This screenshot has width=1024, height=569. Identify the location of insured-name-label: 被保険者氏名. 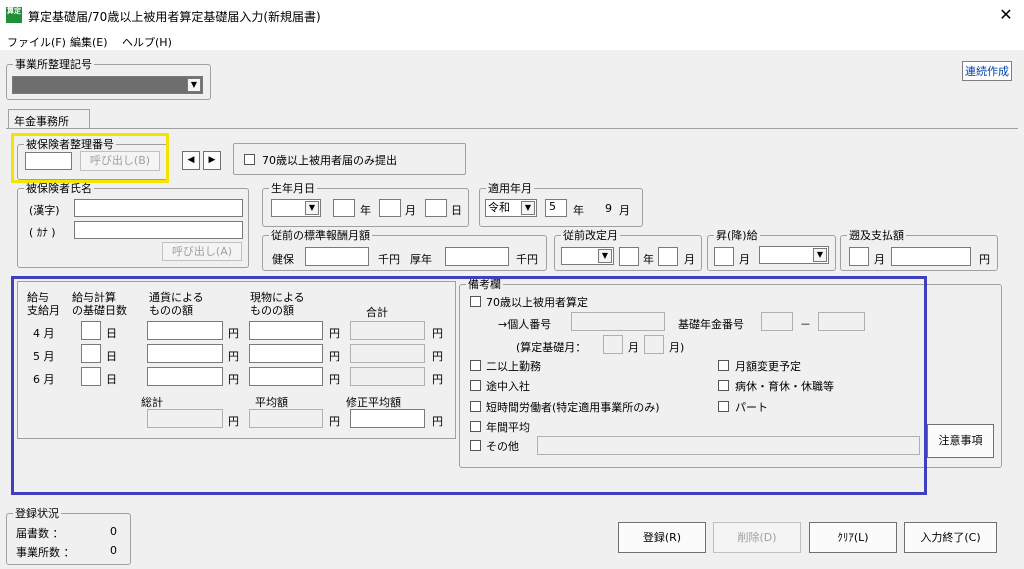
(59, 188).